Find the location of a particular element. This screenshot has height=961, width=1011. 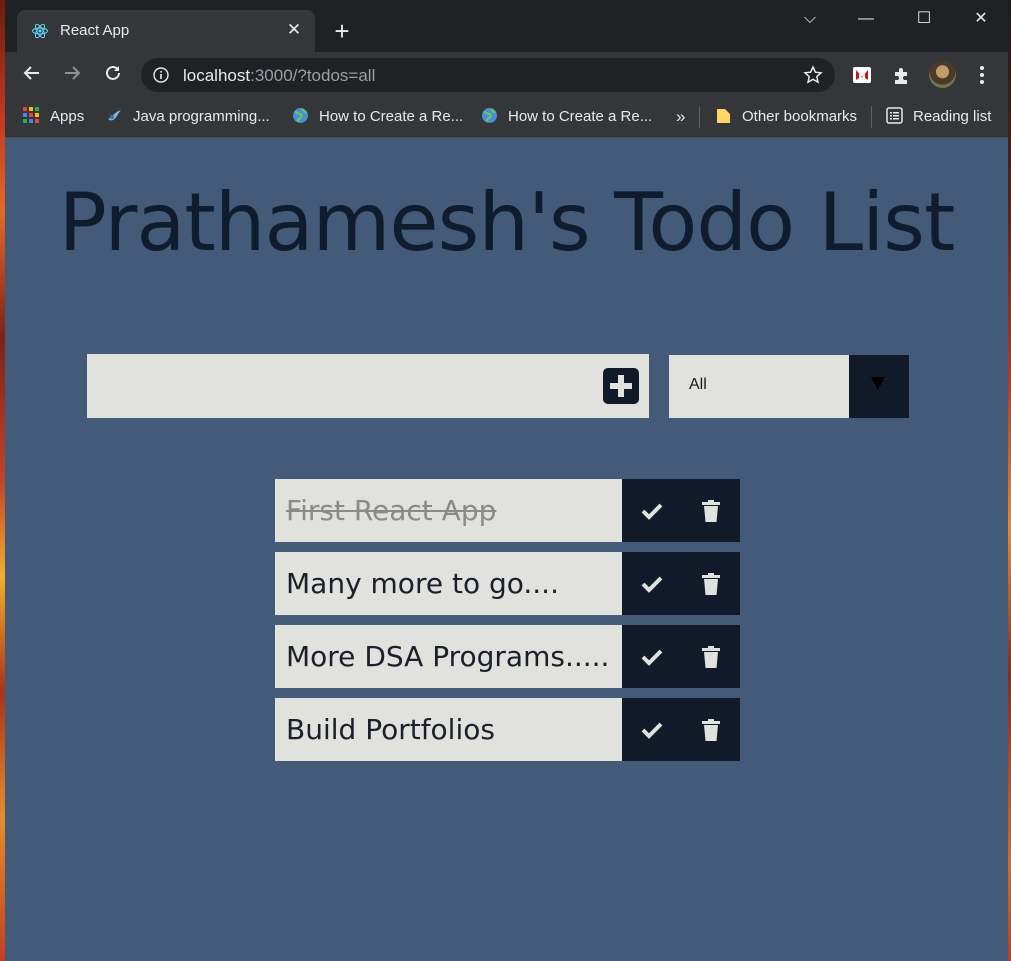

minimize-button: — is located at coordinates (866, 19).